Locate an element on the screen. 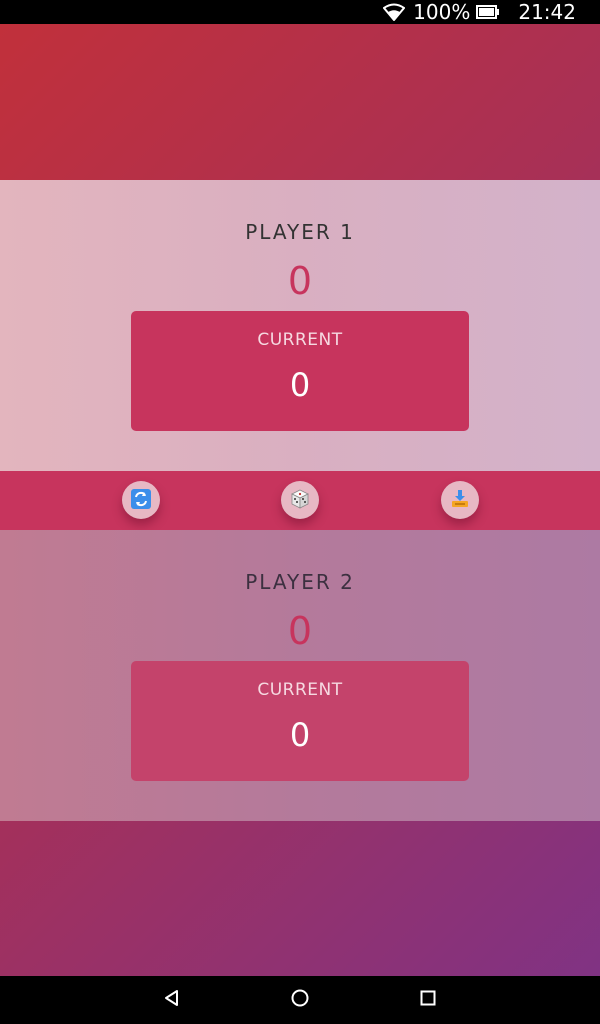  home-button is located at coordinates (300, 1000).